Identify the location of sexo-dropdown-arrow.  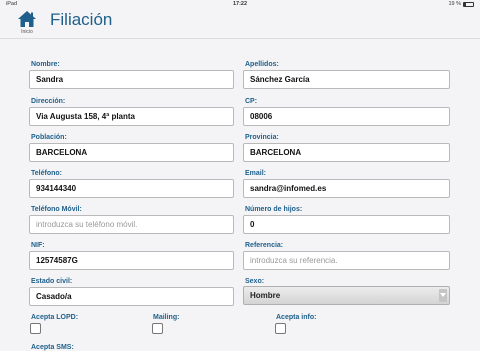
(443, 295).